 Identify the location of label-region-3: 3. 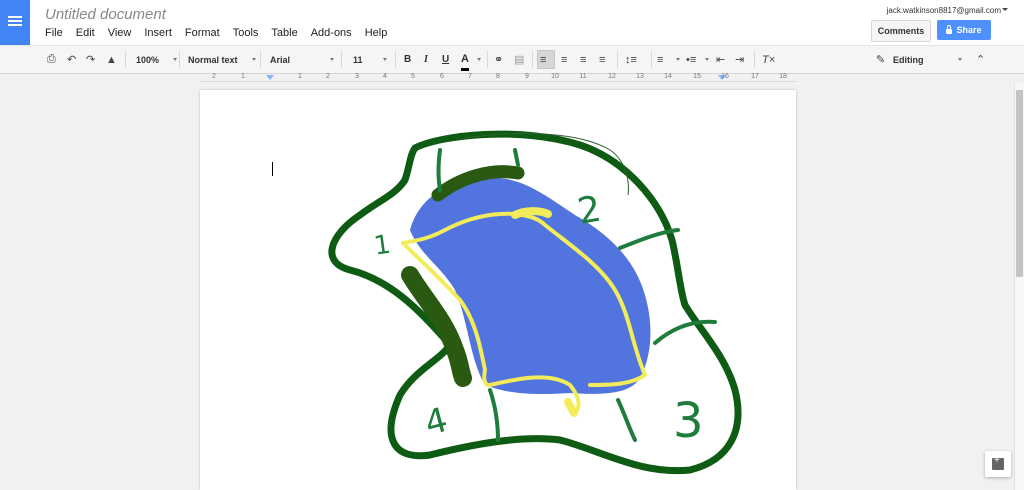
(688, 421).